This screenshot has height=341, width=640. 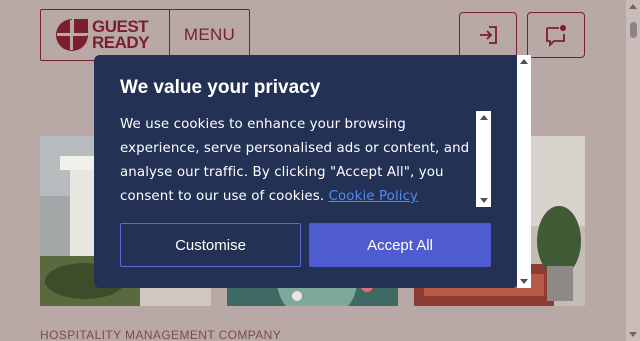 I want to click on menu-button: MENU, so click(x=209, y=35).